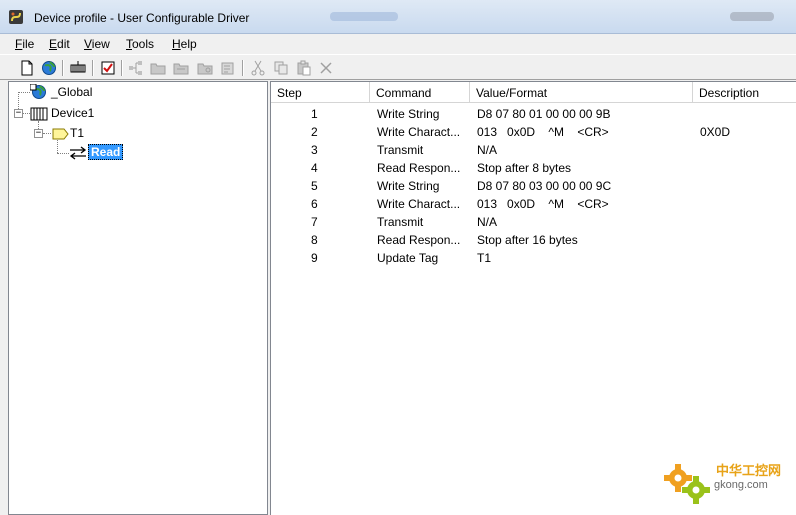  I want to click on menu-file-rest: ile, so click(28, 44).